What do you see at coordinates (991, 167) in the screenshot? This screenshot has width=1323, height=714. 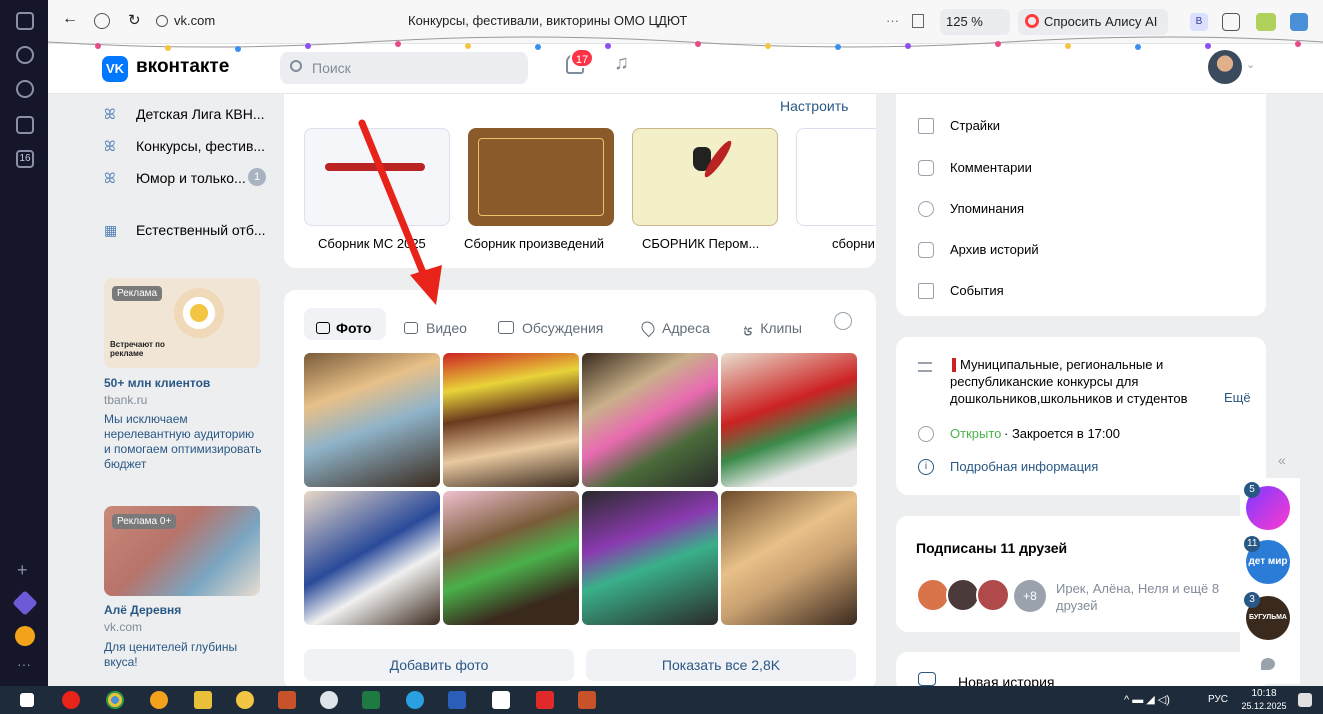 I see `menu-comments: Комментарии` at bounding box center [991, 167].